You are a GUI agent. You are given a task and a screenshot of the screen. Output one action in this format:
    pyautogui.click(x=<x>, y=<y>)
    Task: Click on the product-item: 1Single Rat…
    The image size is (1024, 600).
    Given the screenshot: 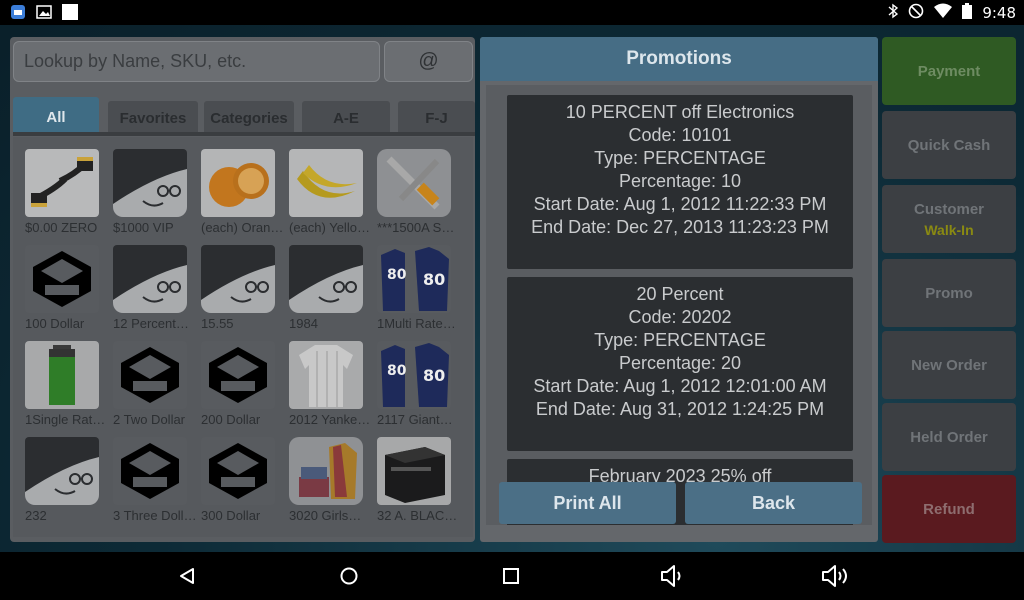 What is the action you would take?
    pyautogui.click(x=59, y=378)
    